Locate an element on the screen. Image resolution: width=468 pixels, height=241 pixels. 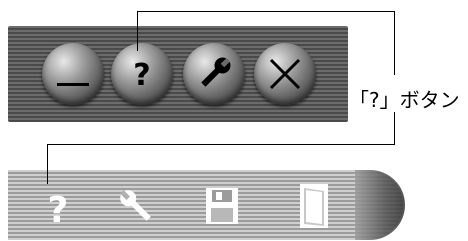
minimize-button is located at coordinates (73, 74).